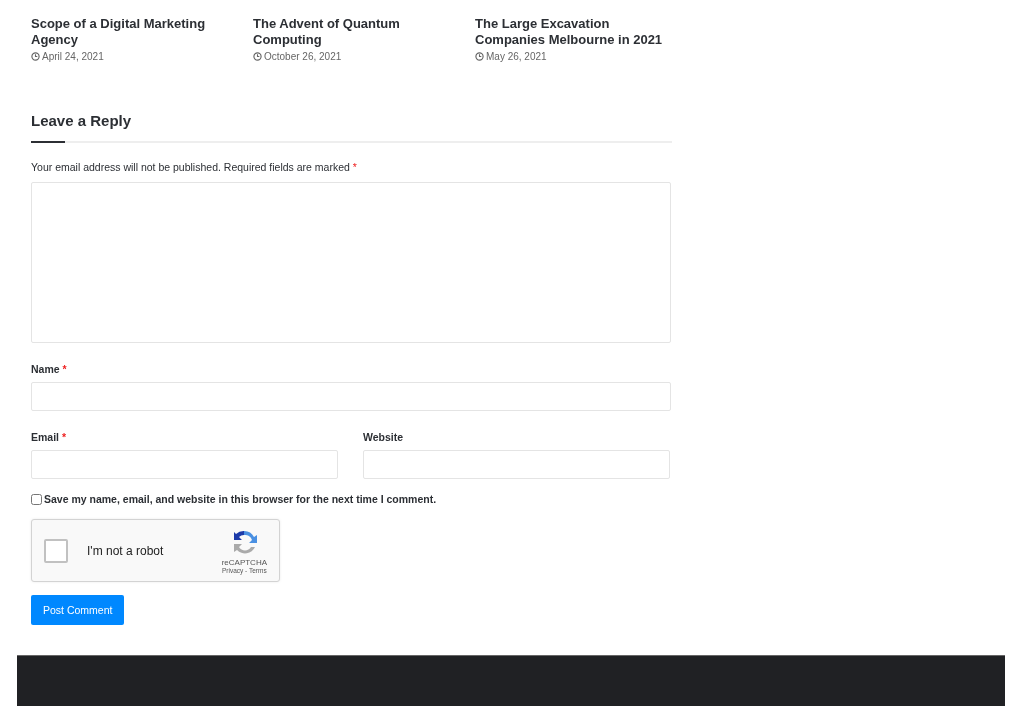 The width and height of the screenshot is (1024, 723). What do you see at coordinates (353, 32) in the screenshot?
I see `post-title-link: The Advent of Quantum Computing` at bounding box center [353, 32].